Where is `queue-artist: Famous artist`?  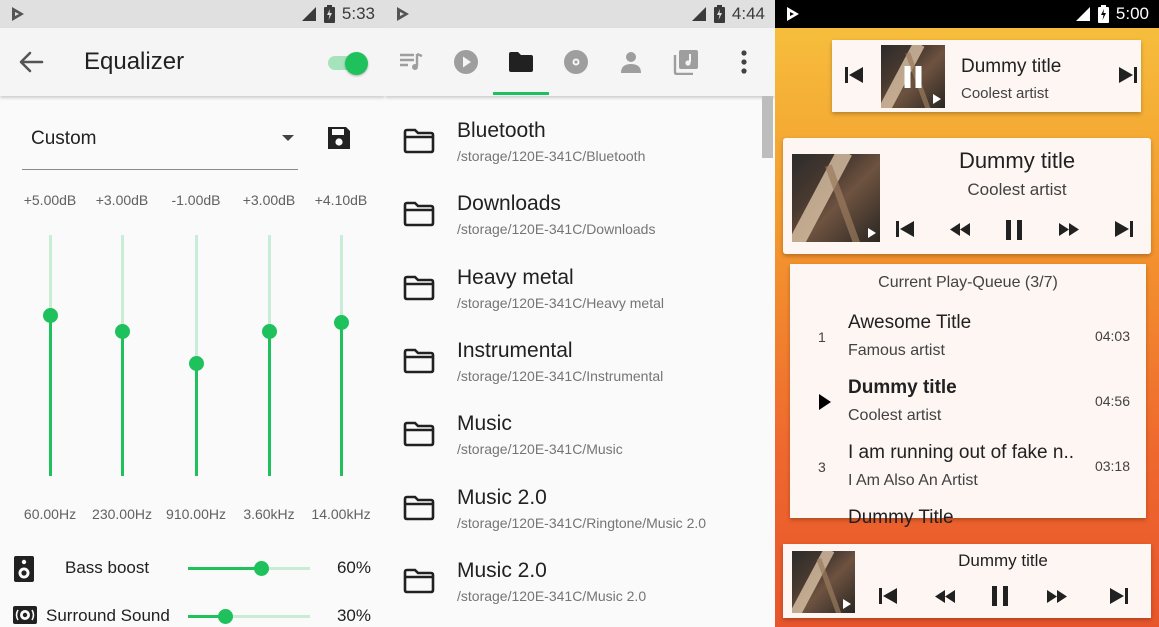 queue-artist: Famous artist is located at coordinates (896, 350).